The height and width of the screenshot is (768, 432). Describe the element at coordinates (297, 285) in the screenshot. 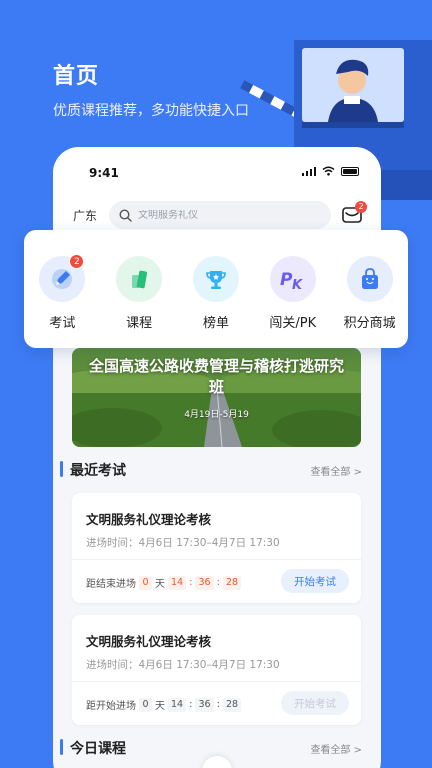

I see `svg-text: K` at that location.